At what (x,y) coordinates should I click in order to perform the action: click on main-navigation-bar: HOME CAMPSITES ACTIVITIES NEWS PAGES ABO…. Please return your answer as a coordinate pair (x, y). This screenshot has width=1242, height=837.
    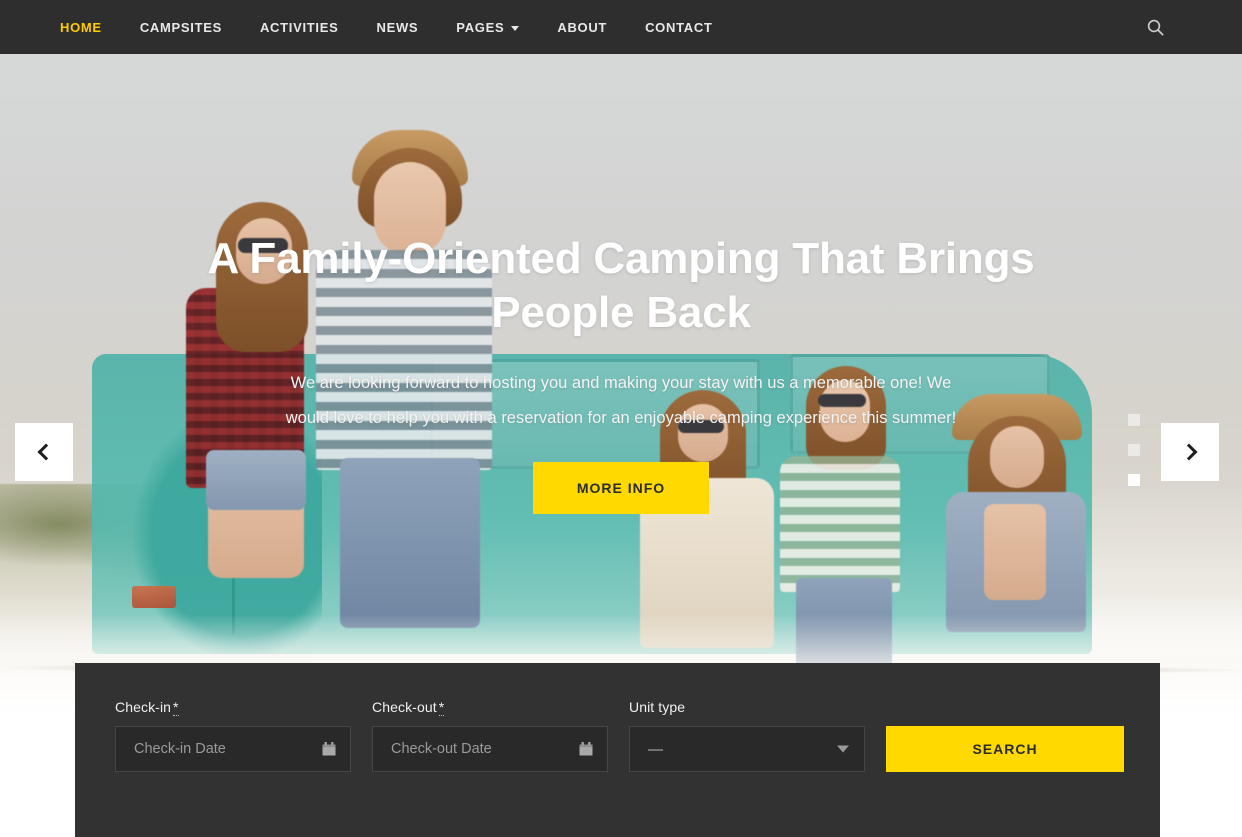
    Looking at the image, I should click on (621, 27).